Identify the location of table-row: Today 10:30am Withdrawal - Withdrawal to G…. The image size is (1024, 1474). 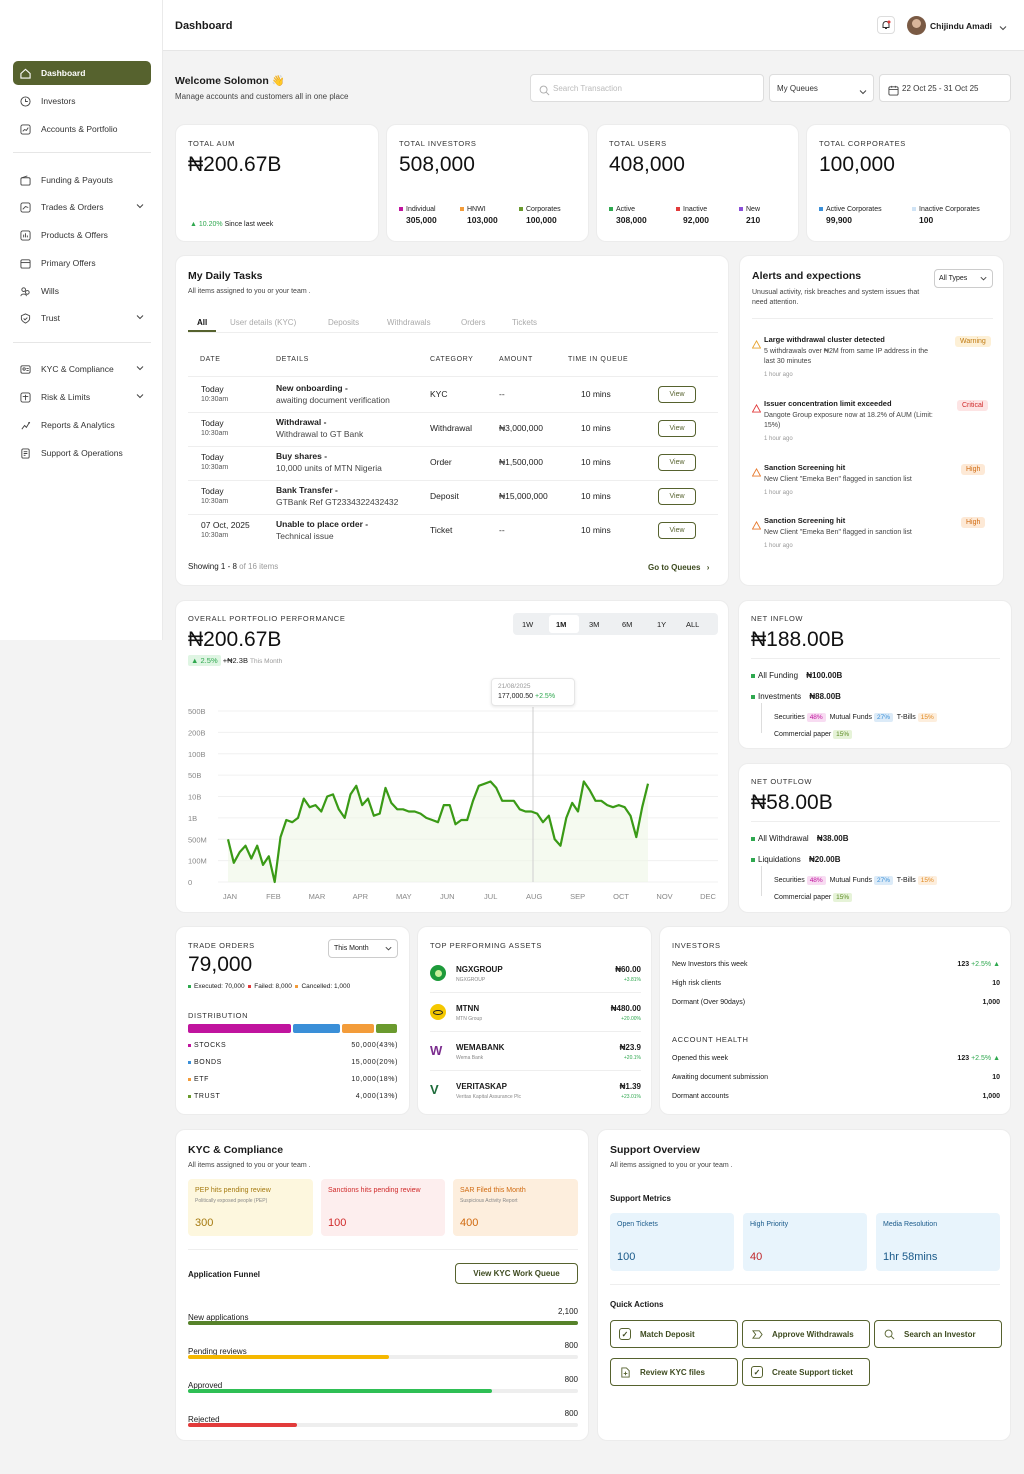
(453, 429).